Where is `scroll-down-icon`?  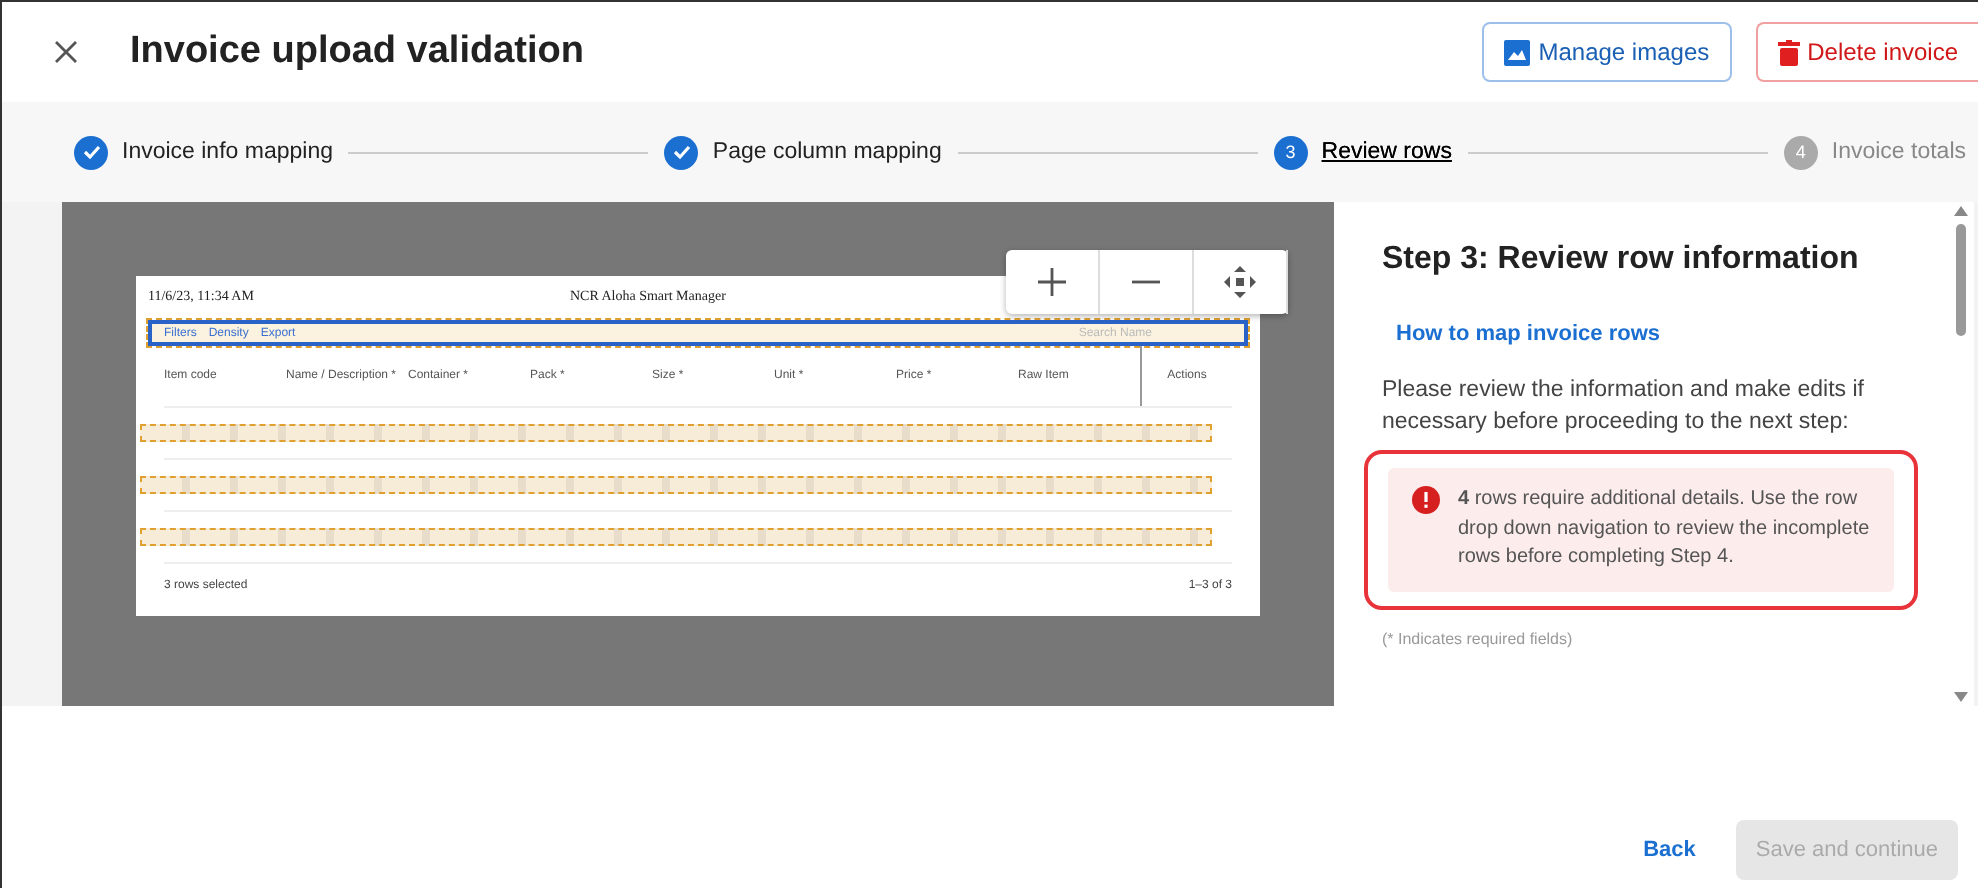 scroll-down-icon is located at coordinates (1960, 697).